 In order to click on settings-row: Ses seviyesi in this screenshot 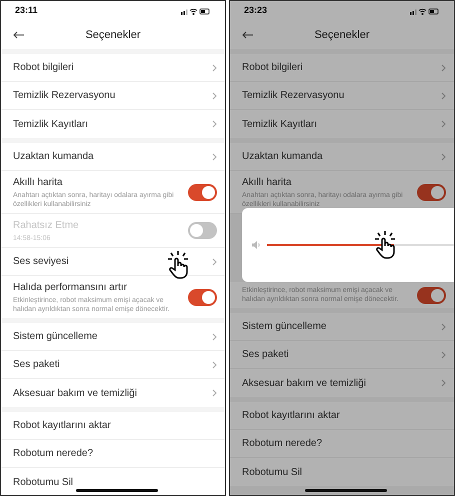, I will do `click(113, 262)`.